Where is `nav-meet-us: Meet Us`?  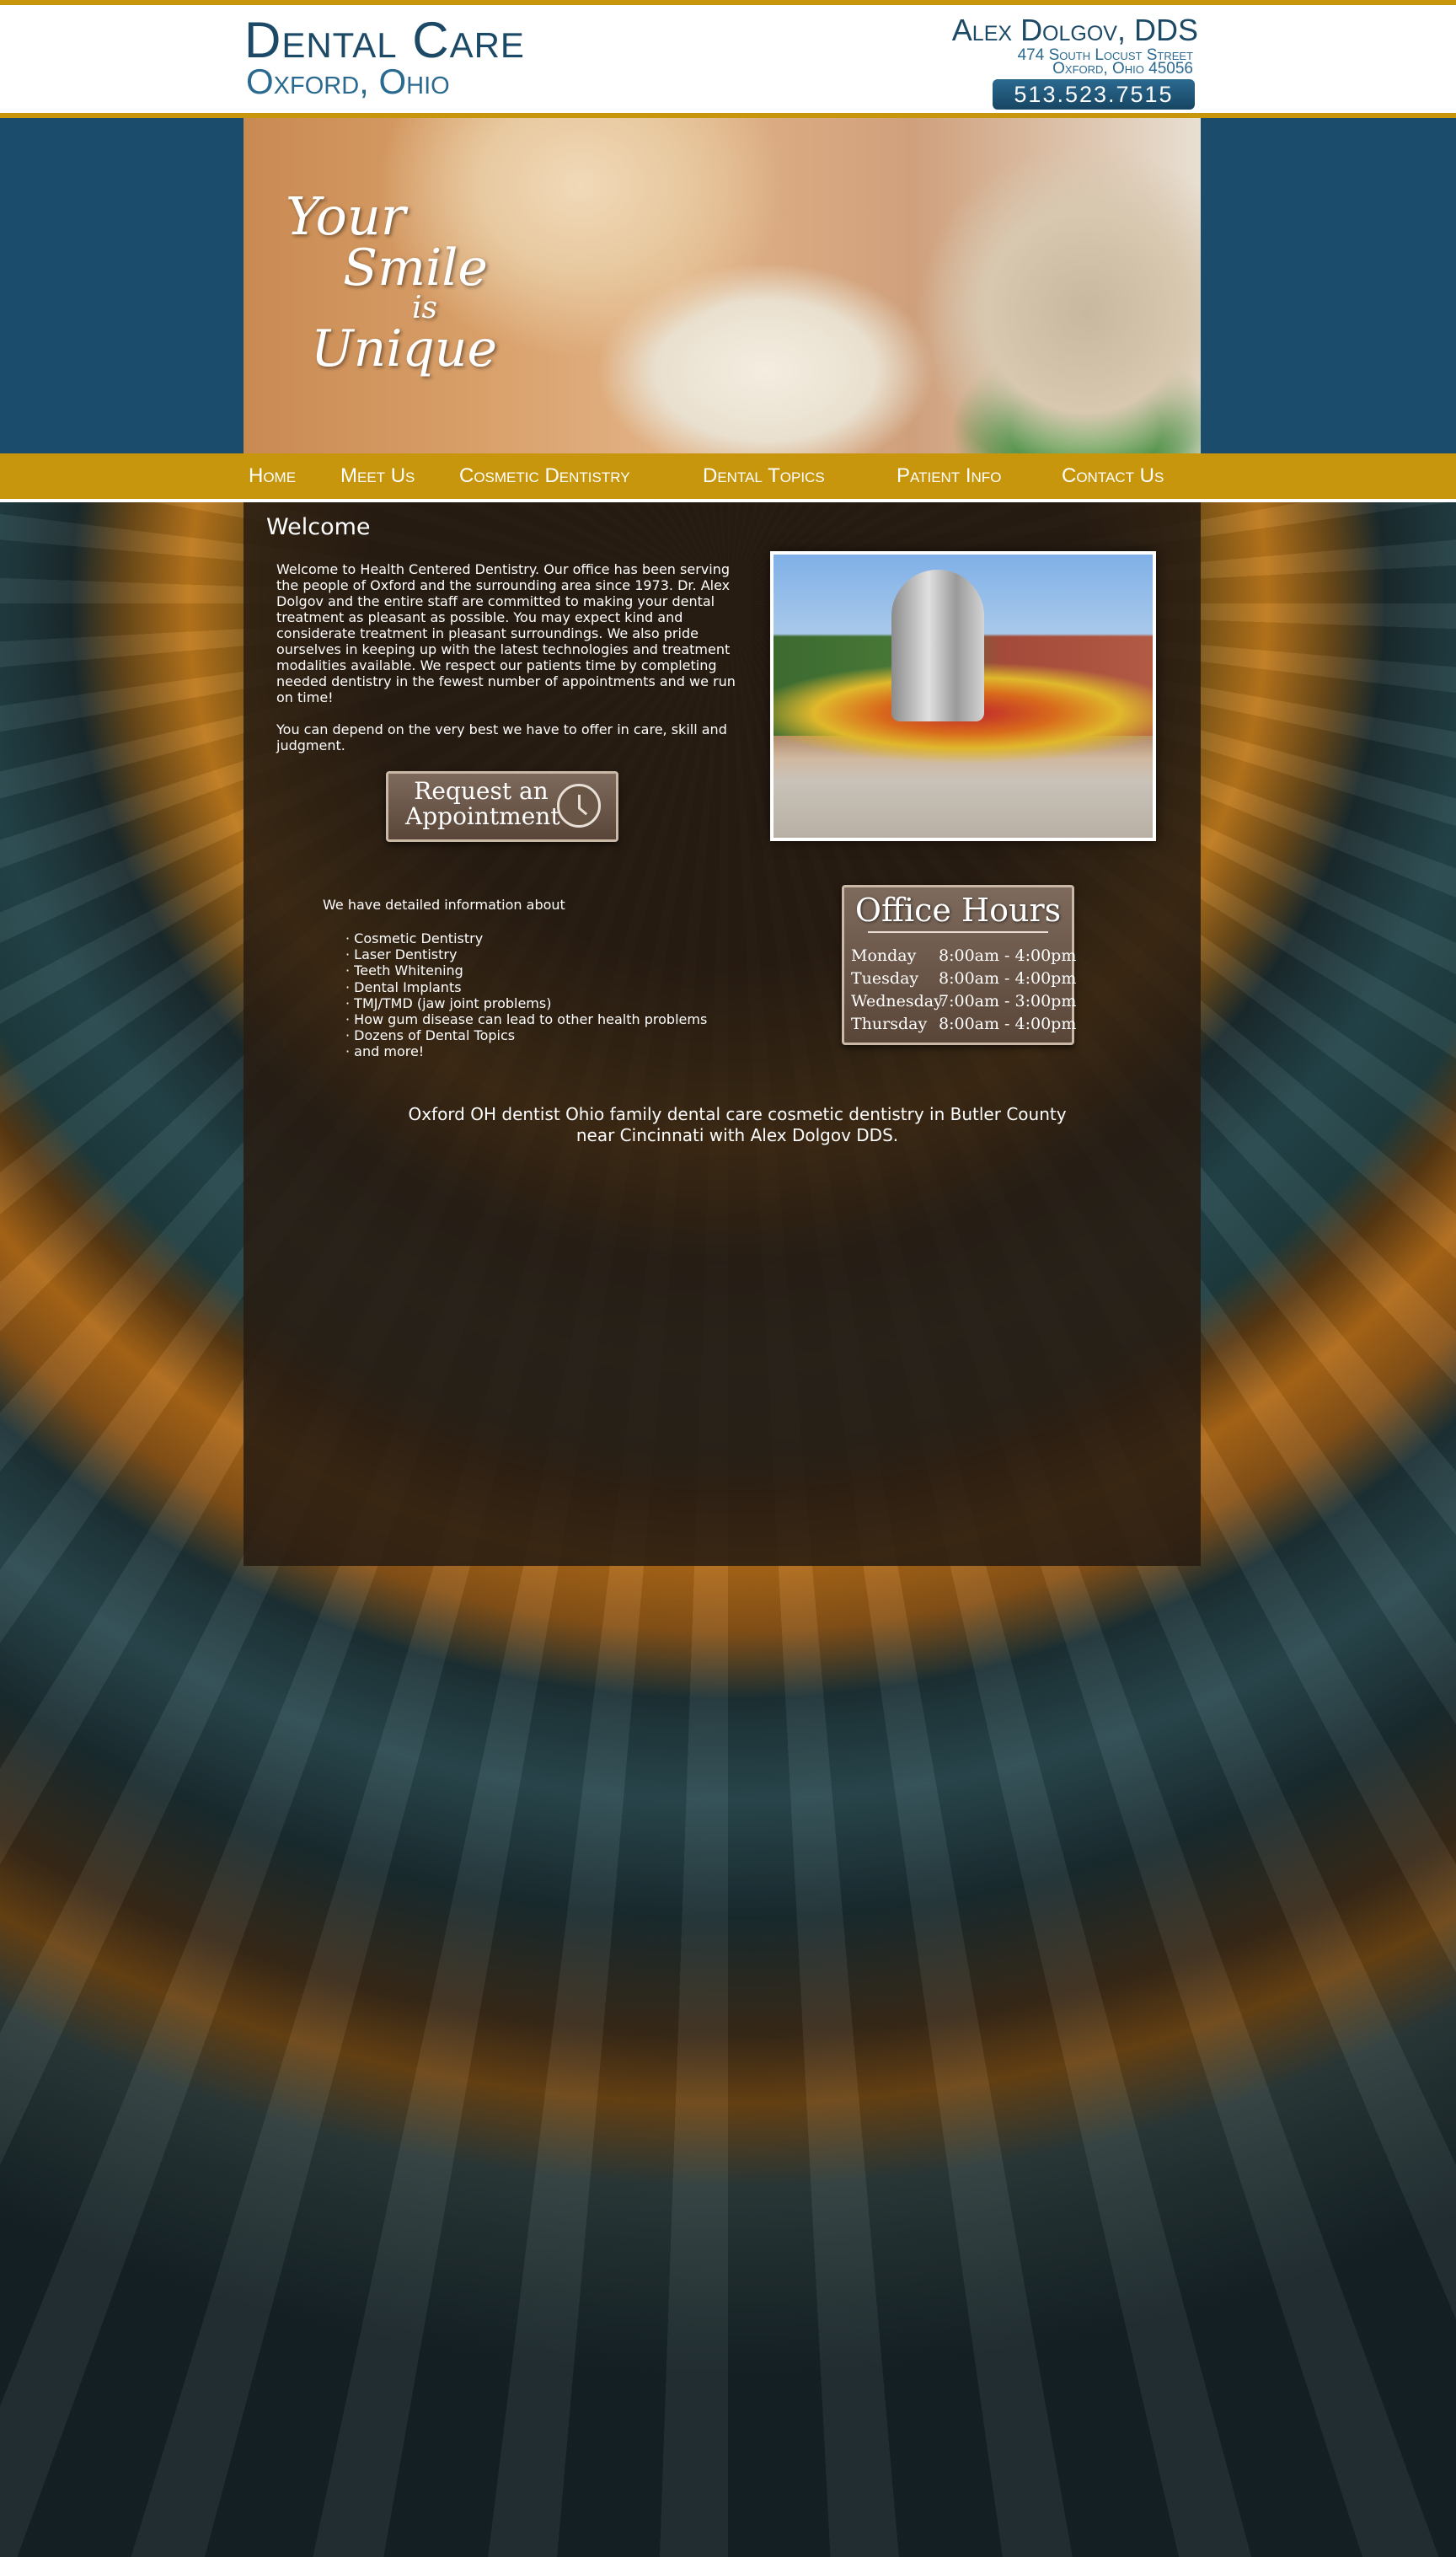
nav-meet-us: Meet Us is located at coordinates (377, 476).